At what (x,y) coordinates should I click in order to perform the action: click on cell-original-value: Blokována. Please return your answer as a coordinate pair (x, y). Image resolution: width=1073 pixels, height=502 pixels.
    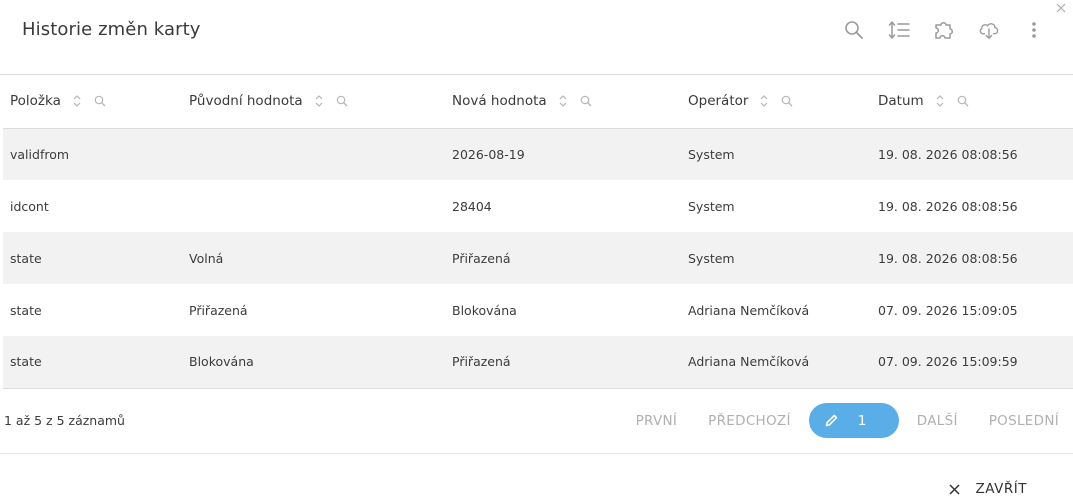
    Looking at the image, I should click on (313, 362).